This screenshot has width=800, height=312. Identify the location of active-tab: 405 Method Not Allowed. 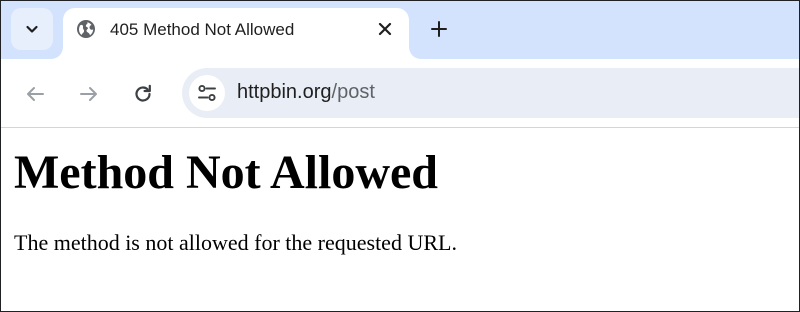
(236, 33).